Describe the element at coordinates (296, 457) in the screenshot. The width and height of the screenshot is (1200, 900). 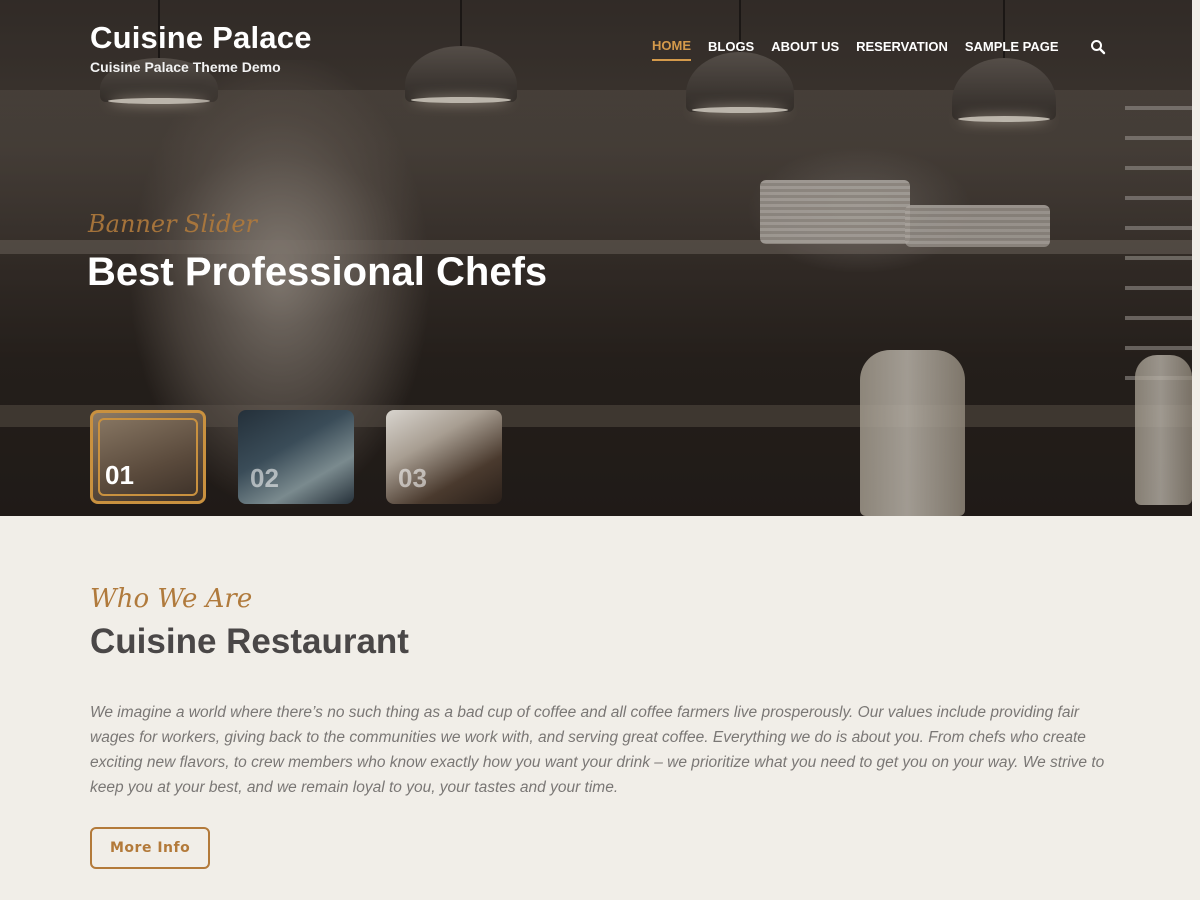
I see `slide-thumbnail-2: 02` at that location.